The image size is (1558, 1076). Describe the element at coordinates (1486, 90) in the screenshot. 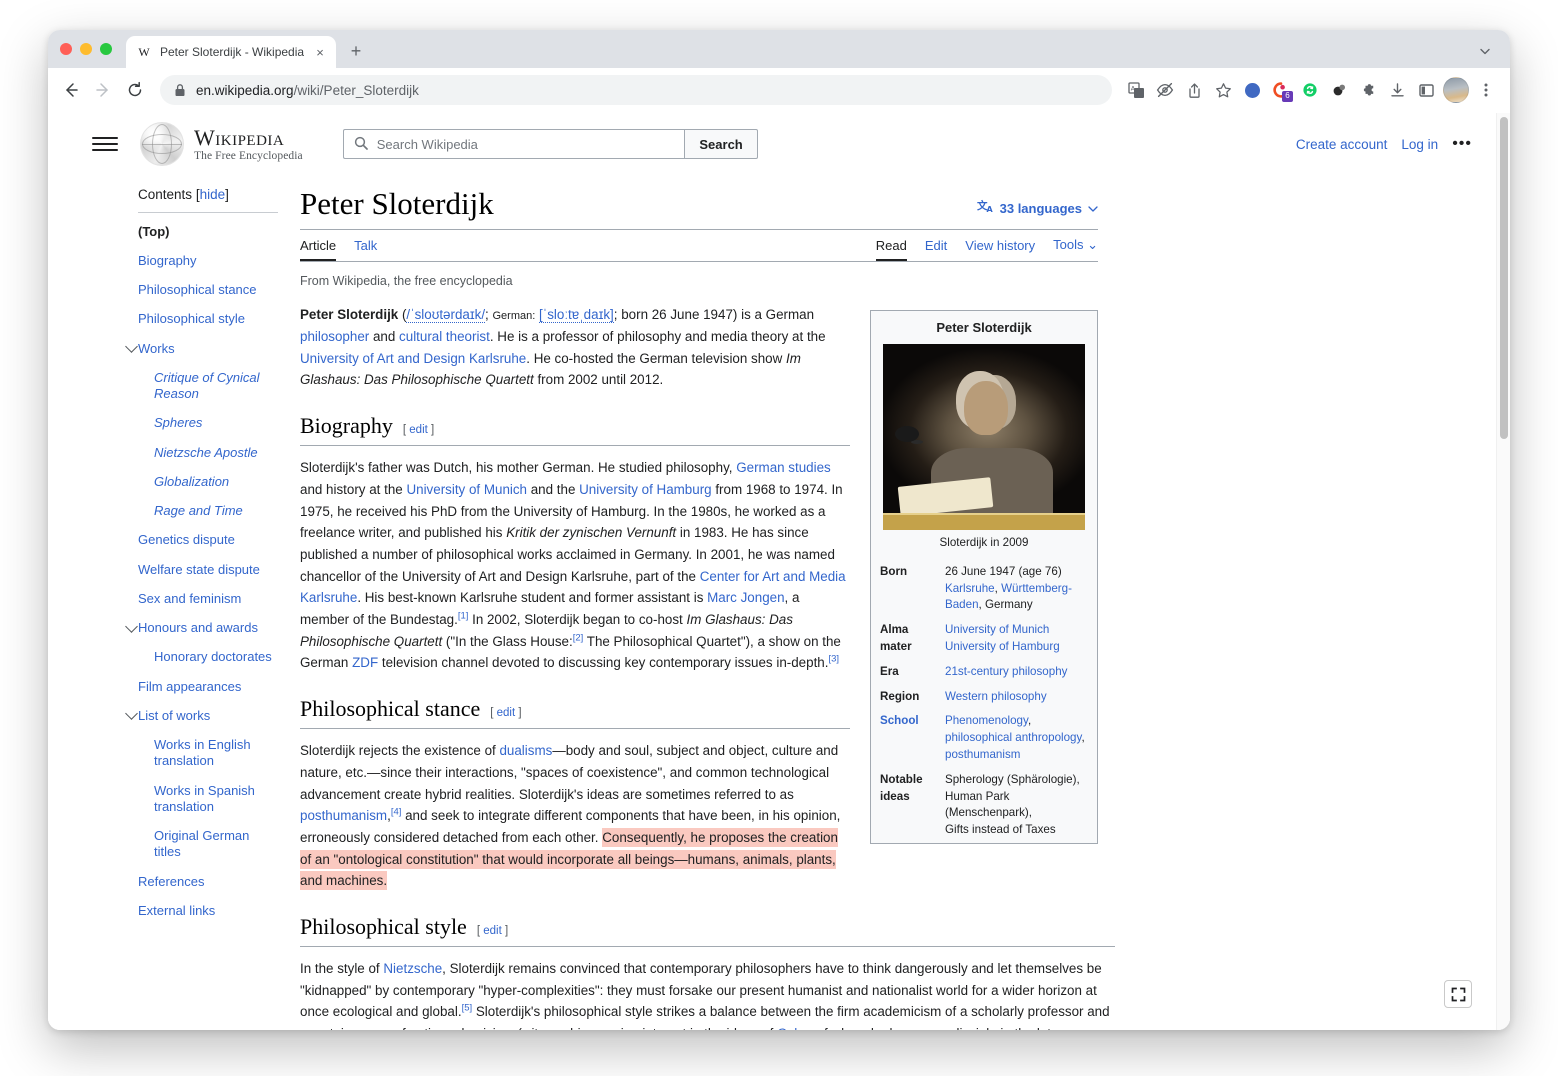

I see `kebab-menu-icon` at that location.